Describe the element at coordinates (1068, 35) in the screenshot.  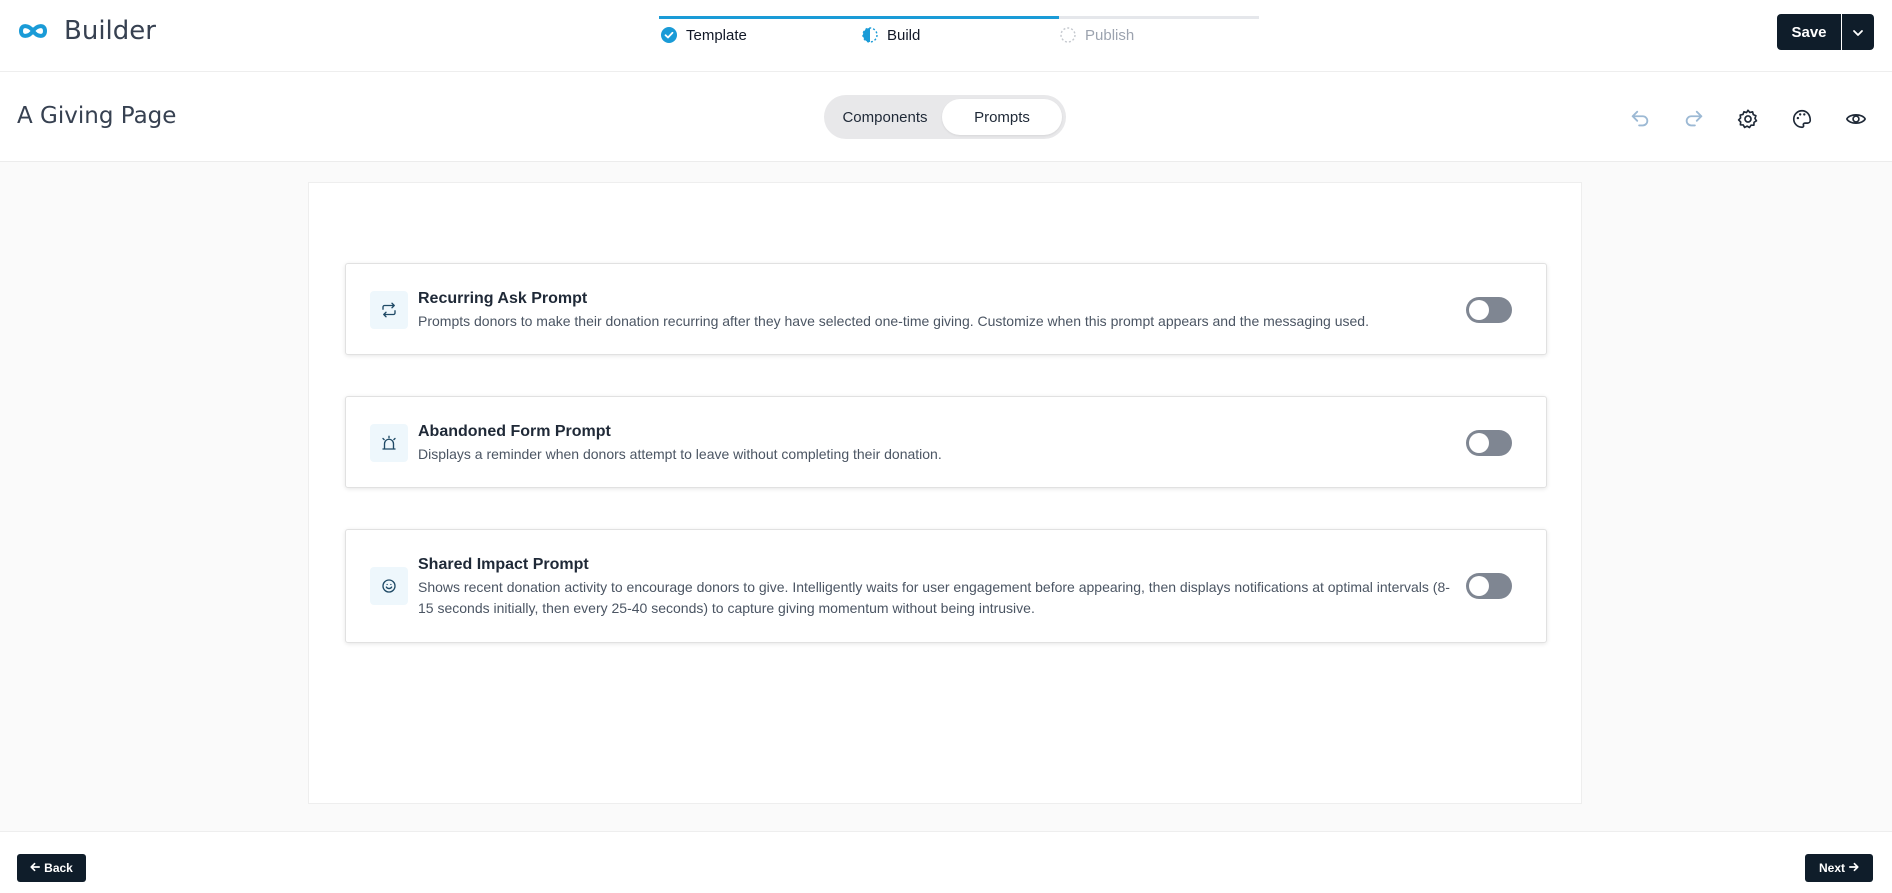
I see `dashed-circle-icon` at that location.